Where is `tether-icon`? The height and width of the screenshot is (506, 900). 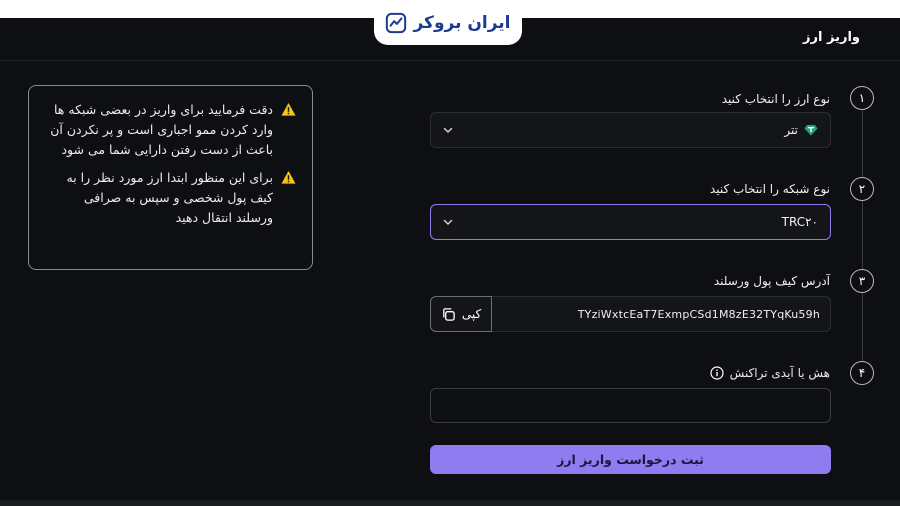
tether-icon is located at coordinates (811, 130).